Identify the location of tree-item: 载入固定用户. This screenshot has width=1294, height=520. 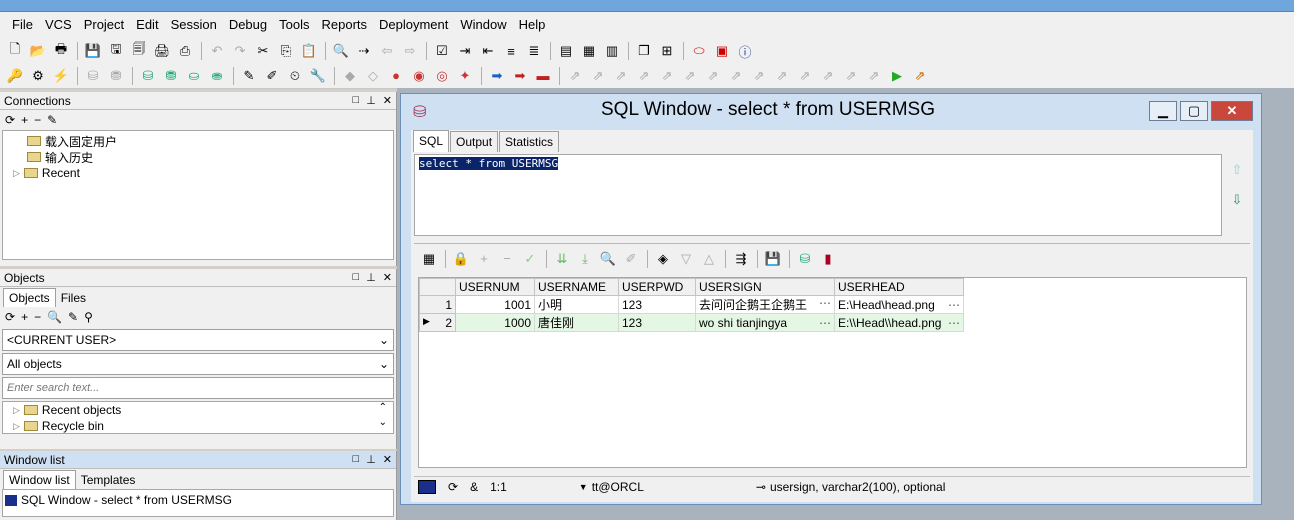
(198, 141).